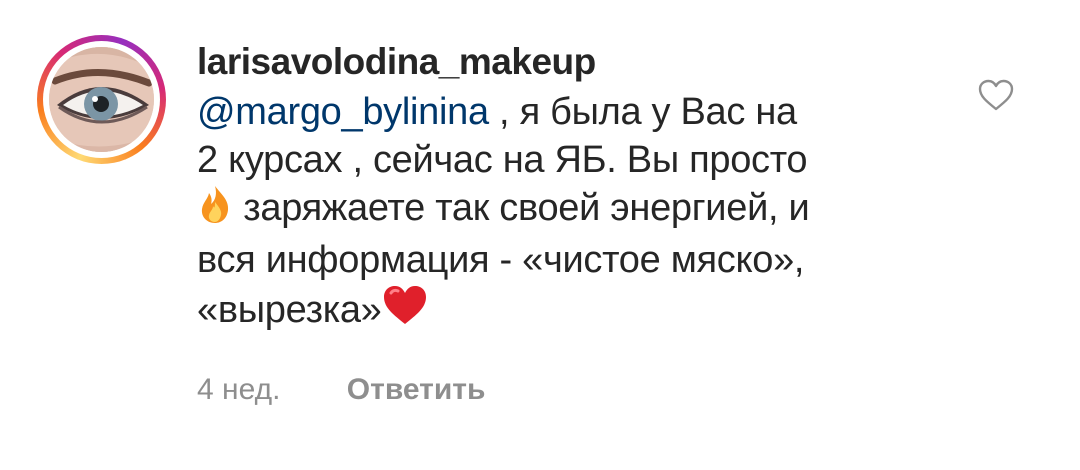  I want to click on like-heart-icon, so click(996, 95).